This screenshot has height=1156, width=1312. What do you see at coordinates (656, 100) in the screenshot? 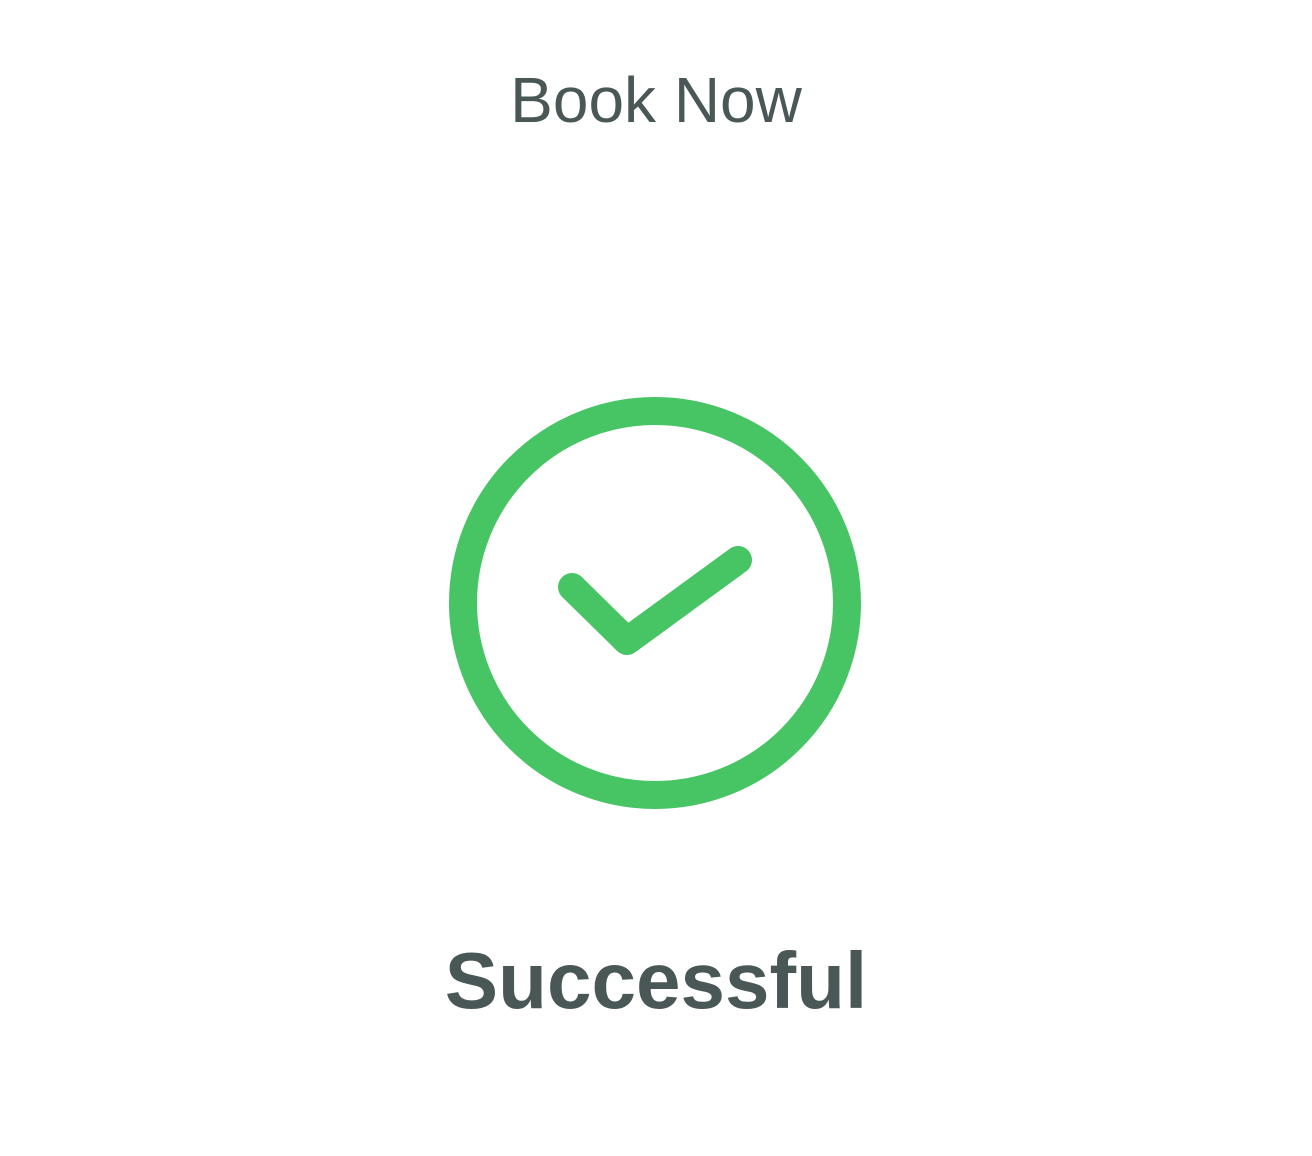
I see `page-title: Book Now` at bounding box center [656, 100].